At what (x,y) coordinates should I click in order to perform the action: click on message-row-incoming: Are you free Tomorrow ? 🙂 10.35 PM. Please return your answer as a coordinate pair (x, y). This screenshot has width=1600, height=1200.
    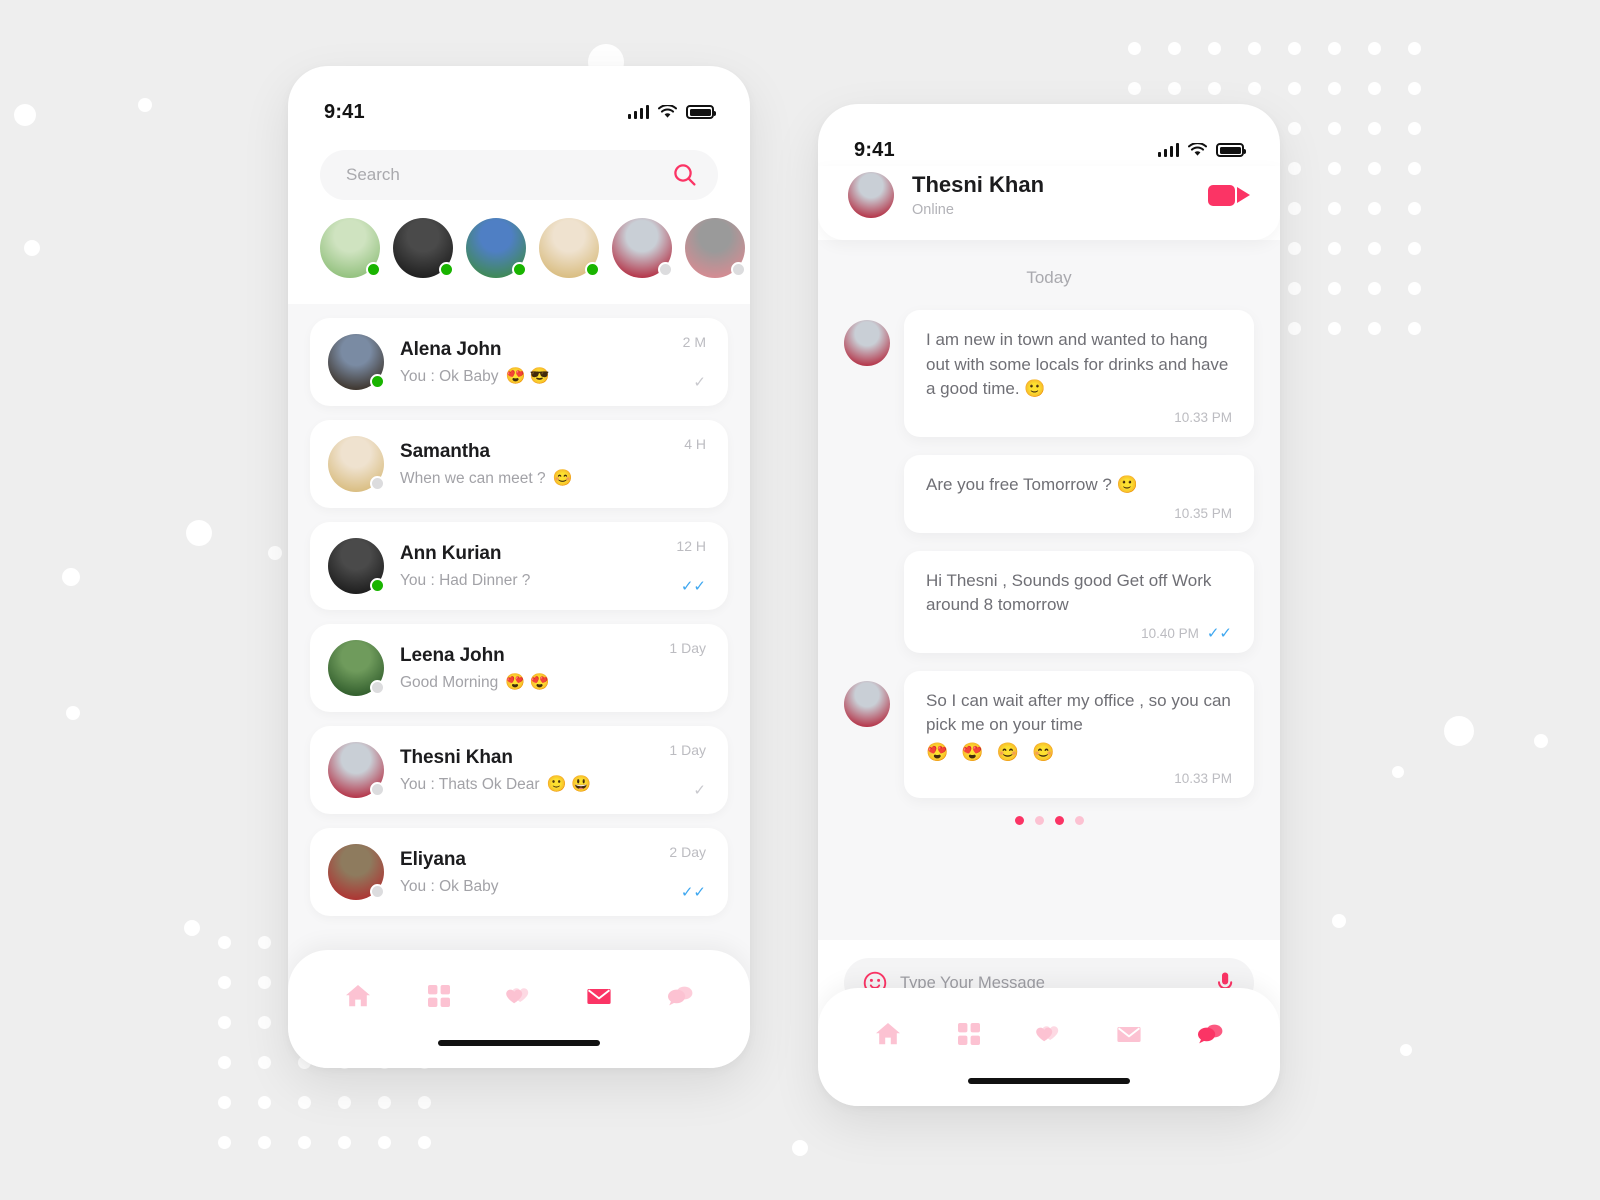
    Looking at the image, I should click on (1049, 493).